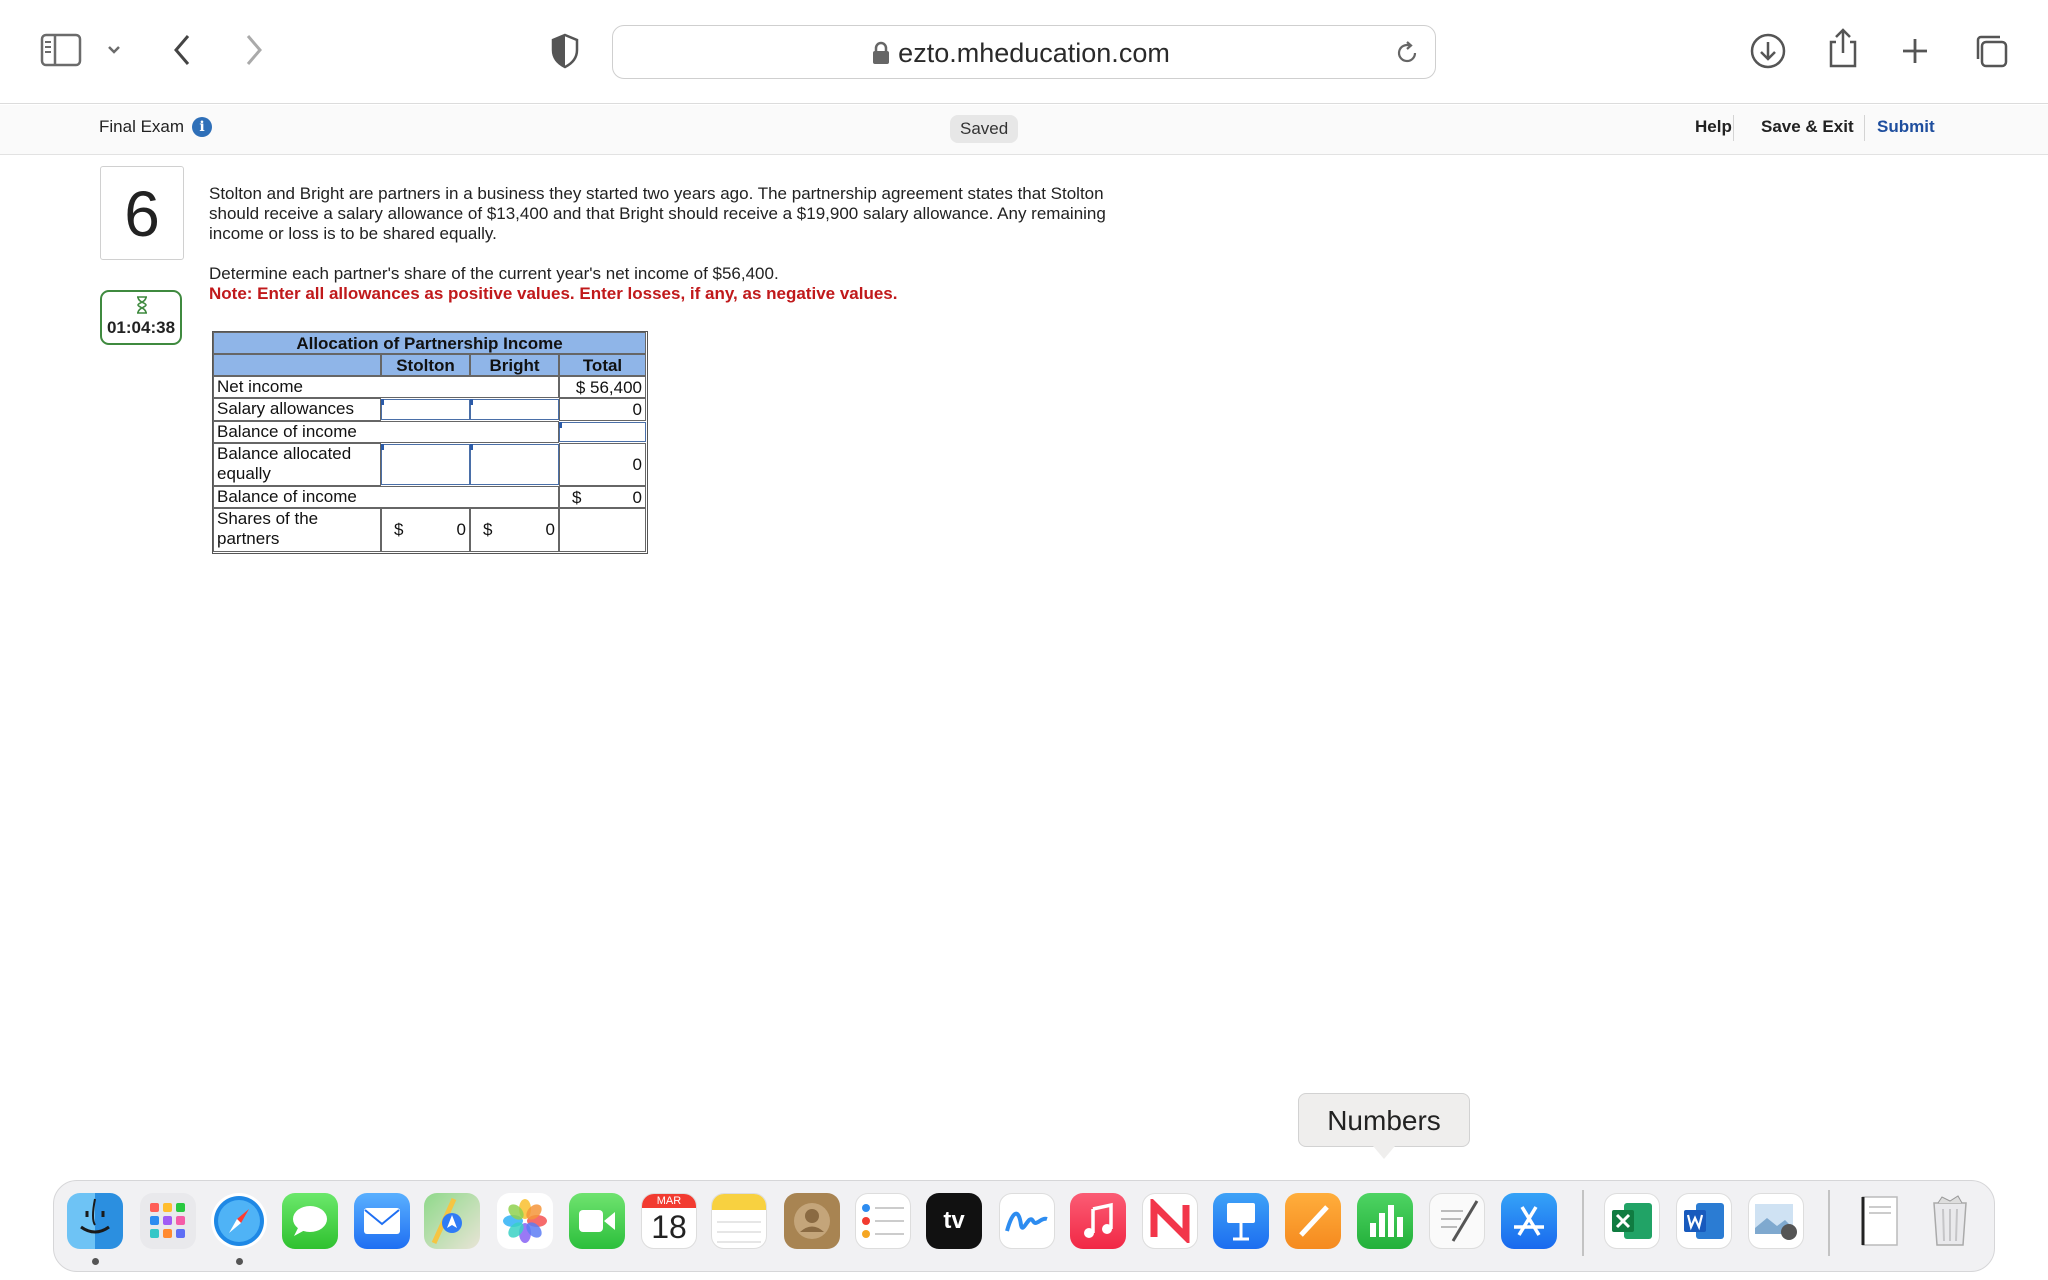 This screenshot has height=1280, width=2048. Describe the element at coordinates (382, 1221) in the screenshot. I see `mail-icon` at that location.